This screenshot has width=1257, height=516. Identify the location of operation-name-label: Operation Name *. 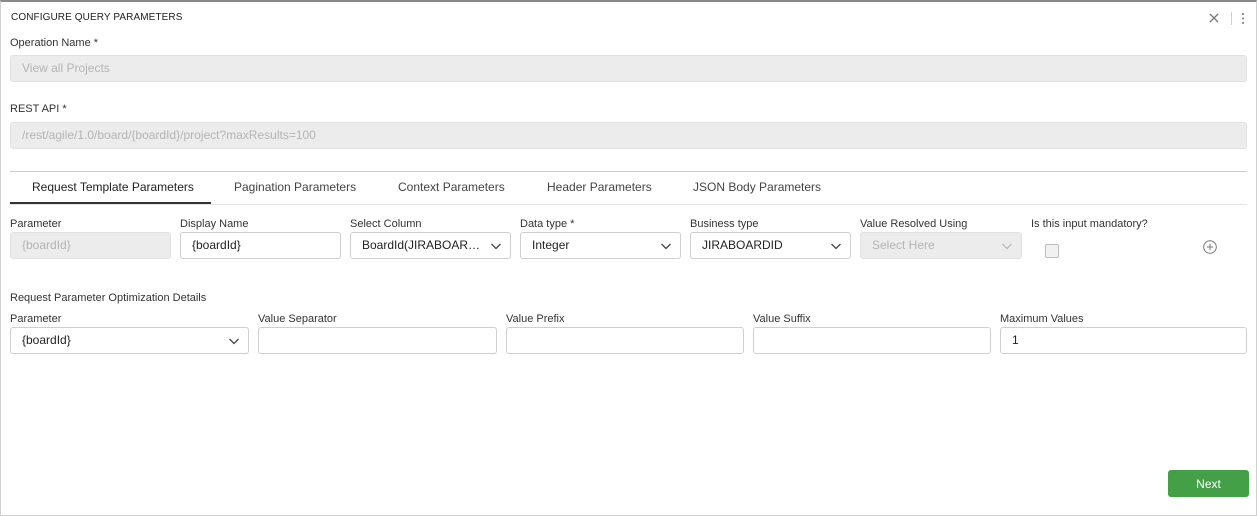
(54, 43).